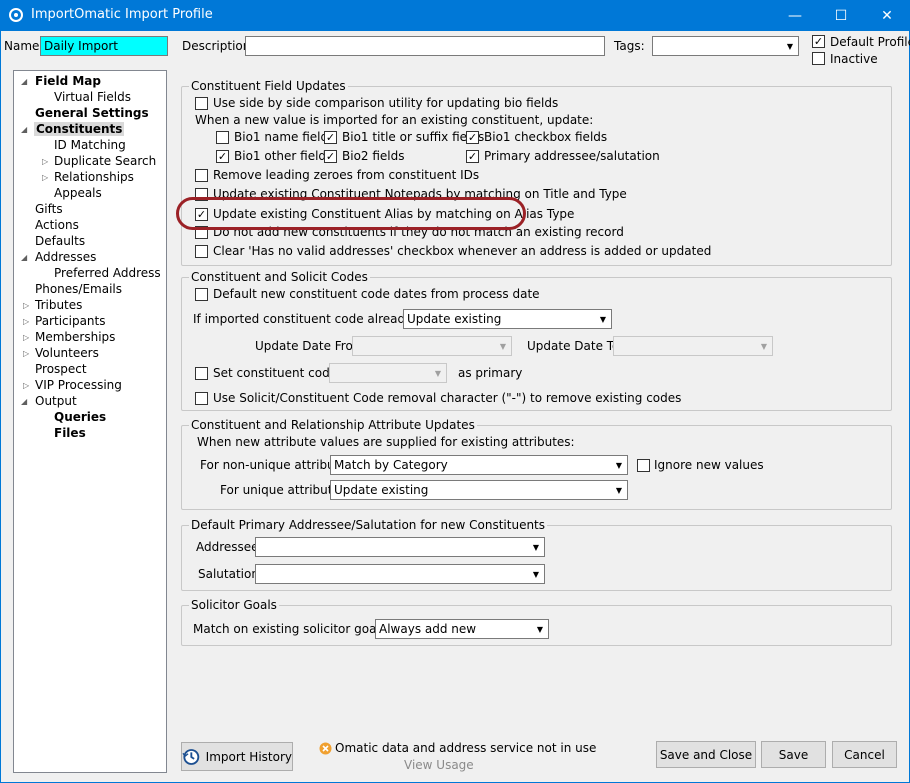 The image size is (910, 783). I want to click on solicitor-match-select: Always add new ▼, so click(462, 629).